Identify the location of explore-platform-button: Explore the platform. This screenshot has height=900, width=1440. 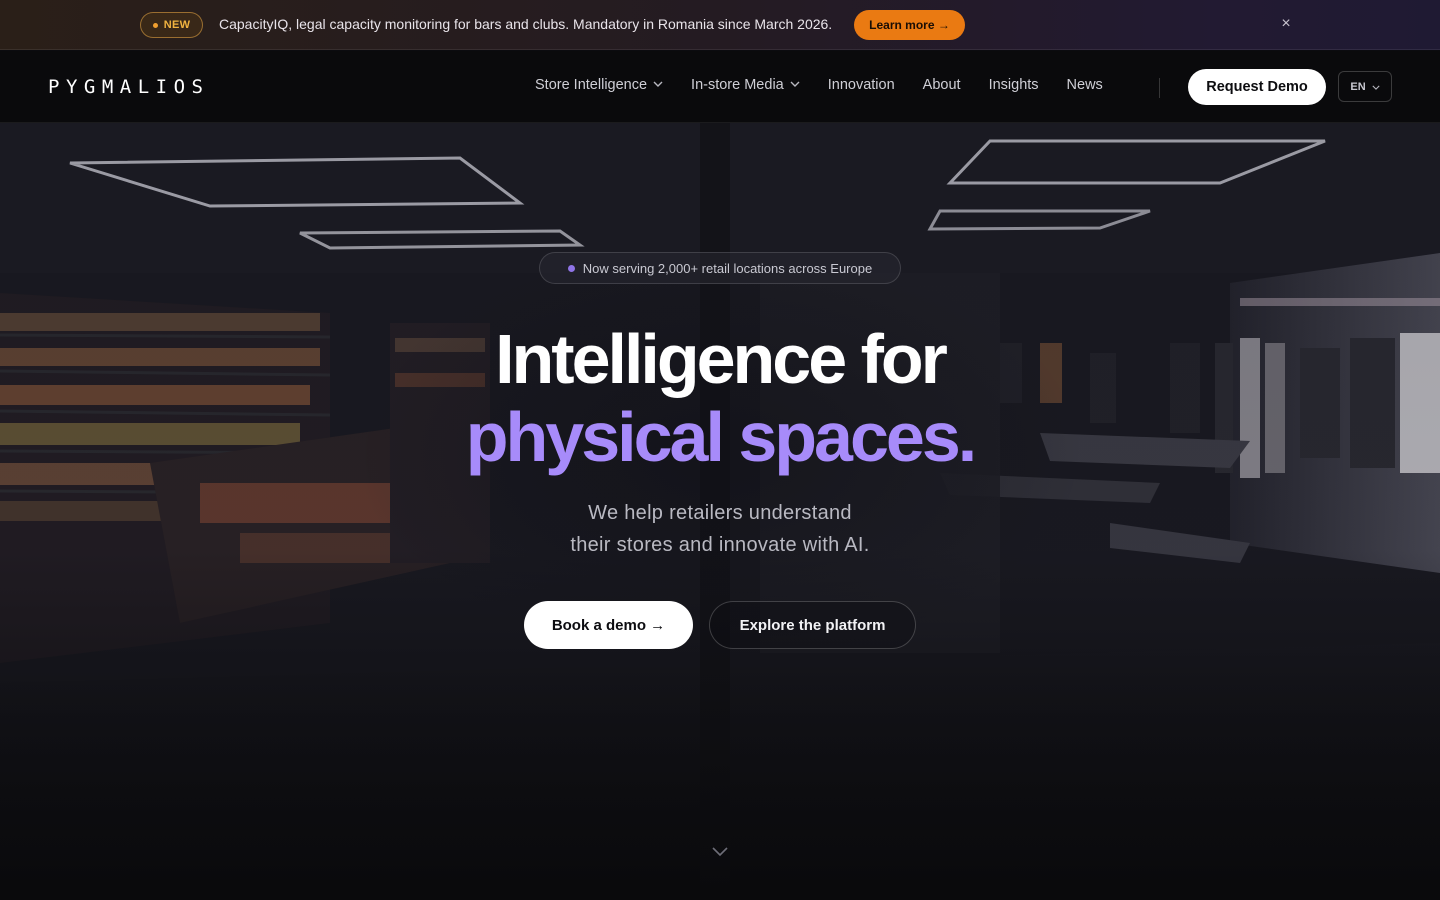
(812, 625).